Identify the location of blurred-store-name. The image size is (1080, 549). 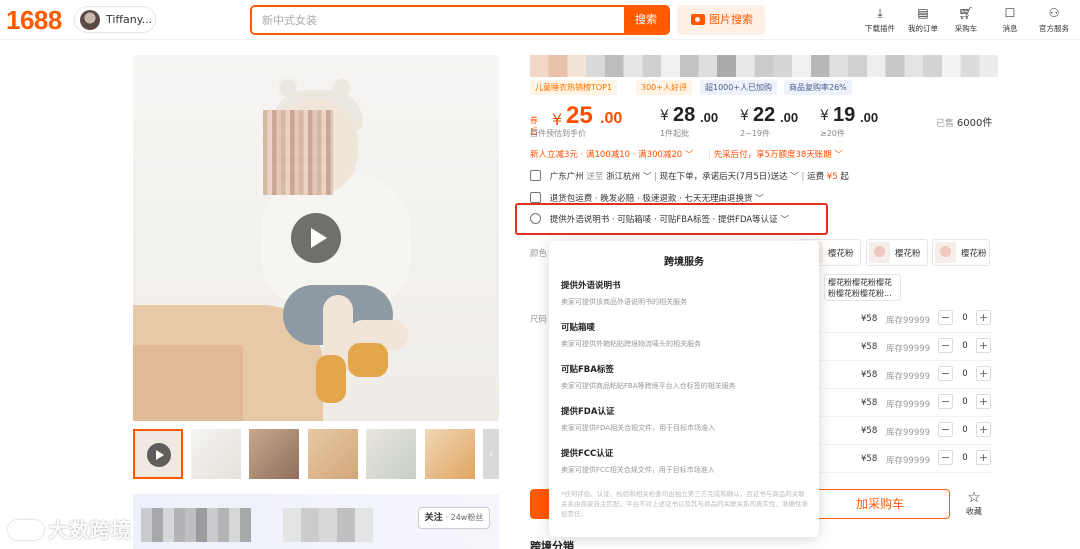
(196, 525).